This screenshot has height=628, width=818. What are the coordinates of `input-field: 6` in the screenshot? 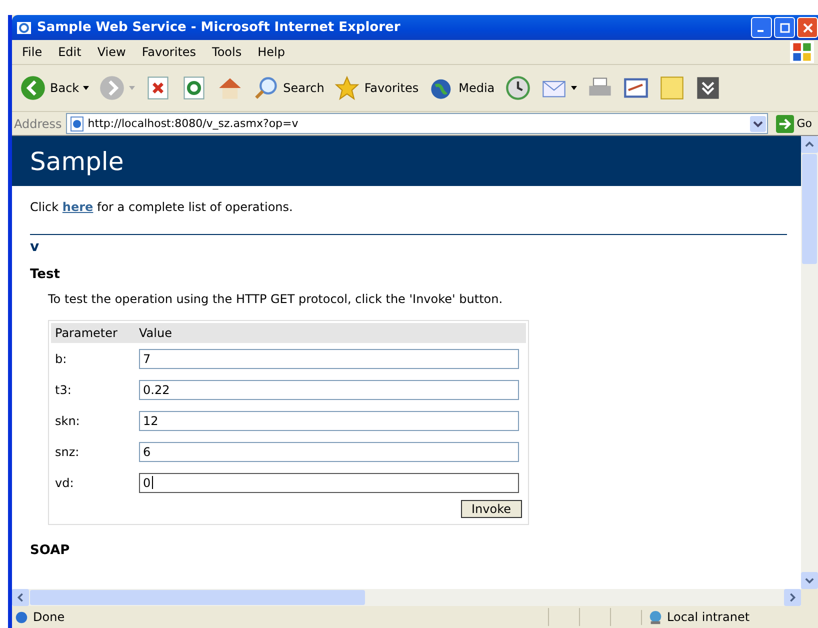 It's located at (329, 452).